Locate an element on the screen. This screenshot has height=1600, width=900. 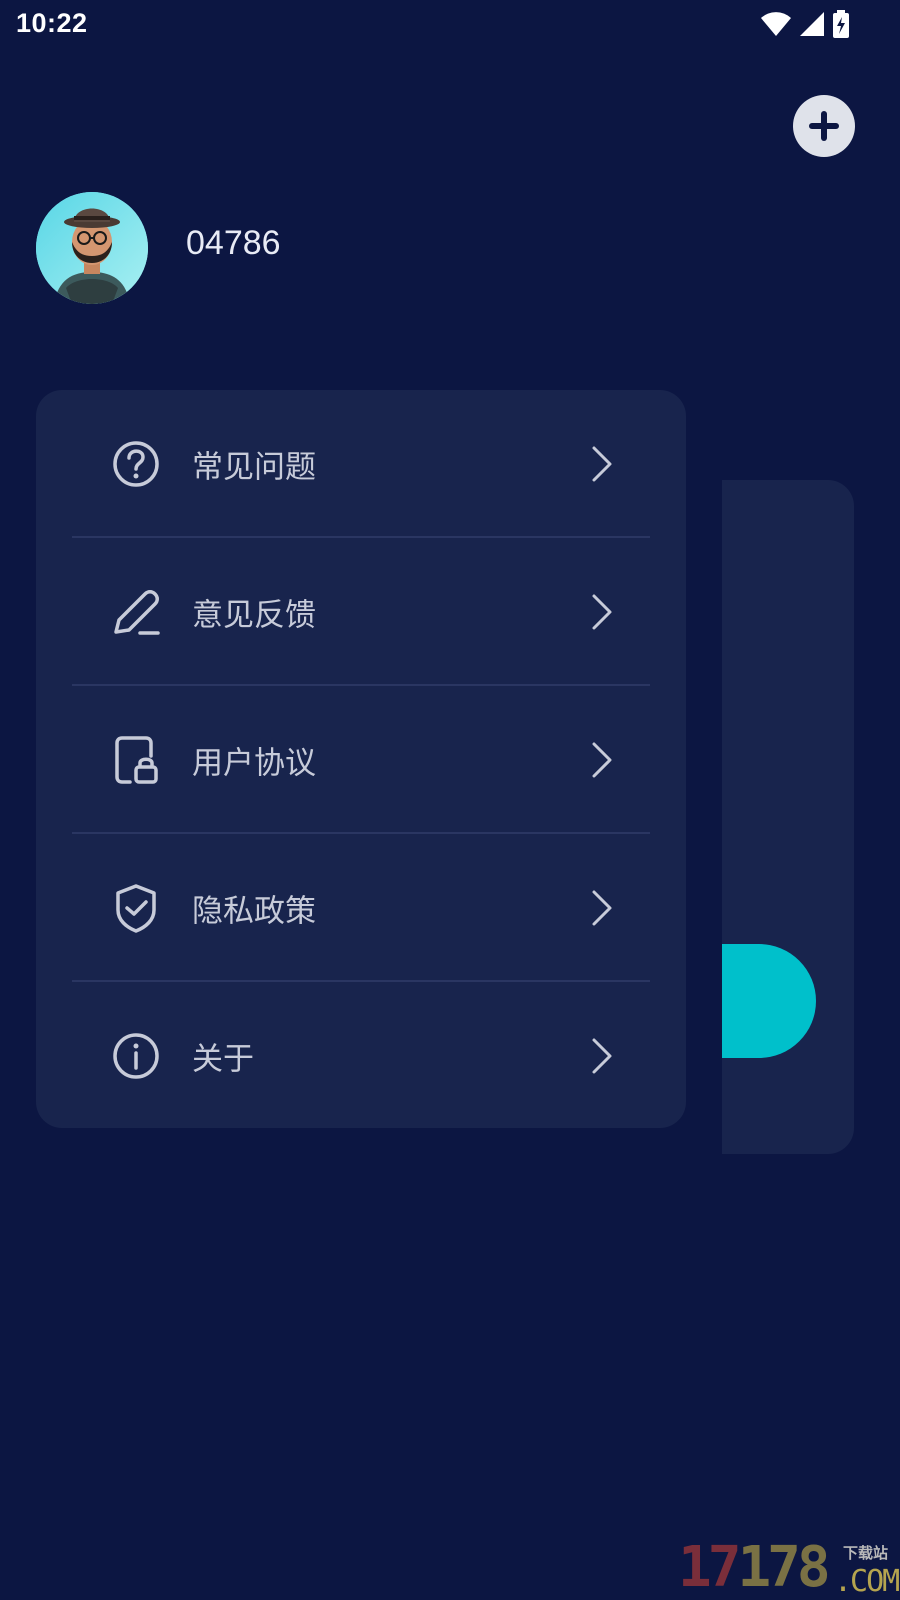
user-avatar is located at coordinates (92, 248).